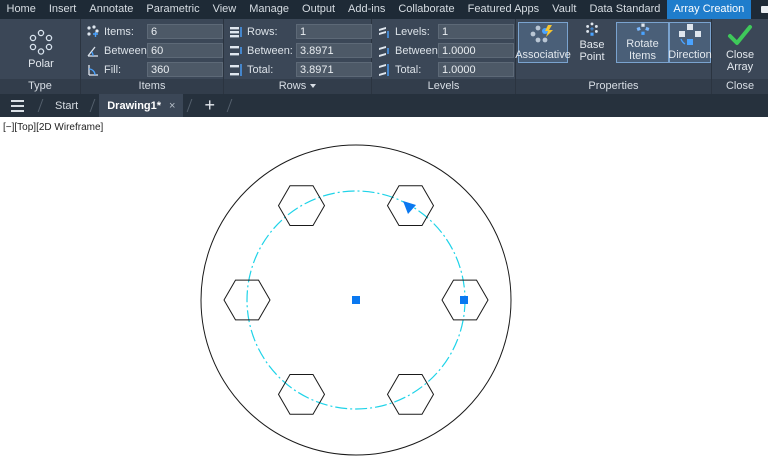 This screenshot has height=461, width=768. Describe the element at coordinates (185, 69) in the screenshot. I see `items-fill-input` at that location.